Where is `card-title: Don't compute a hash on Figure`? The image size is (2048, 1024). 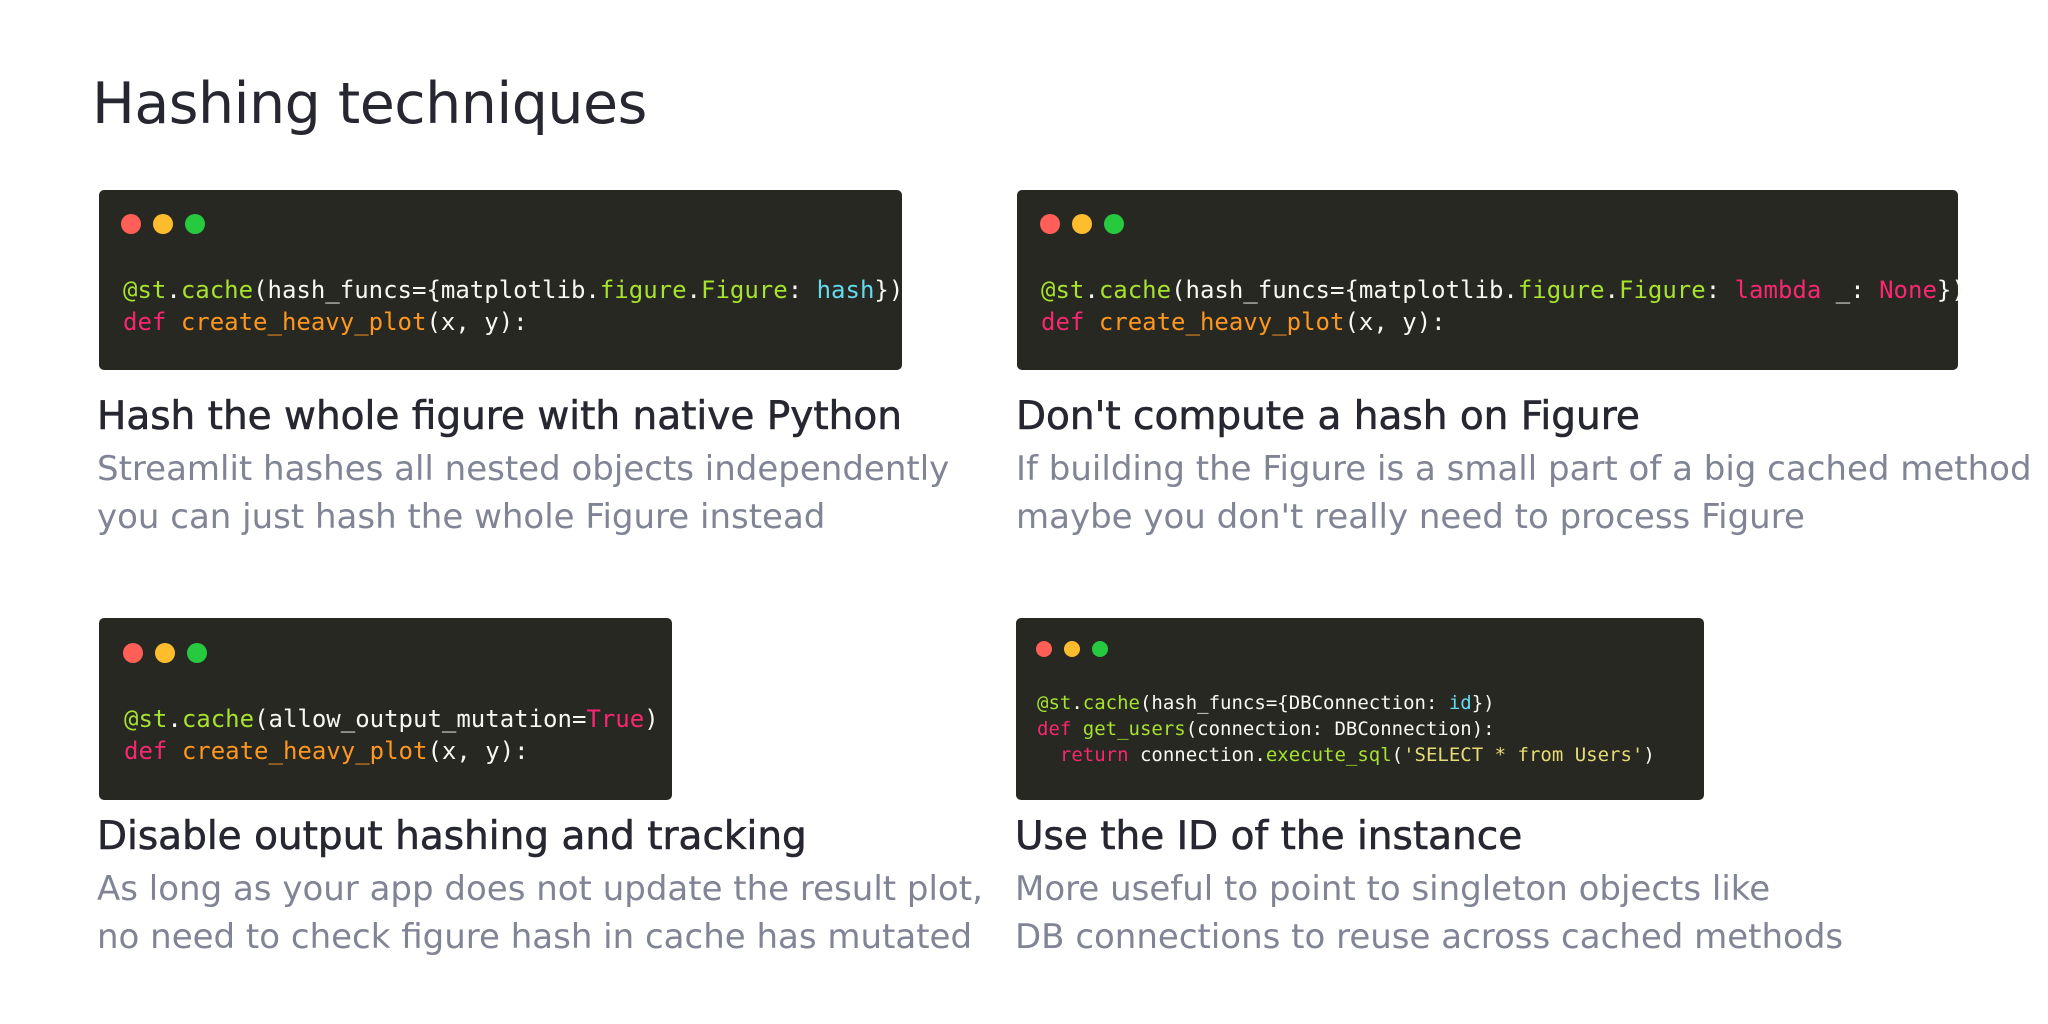 card-title: Don't compute a hash on Figure is located at coordinates (1328, 417).